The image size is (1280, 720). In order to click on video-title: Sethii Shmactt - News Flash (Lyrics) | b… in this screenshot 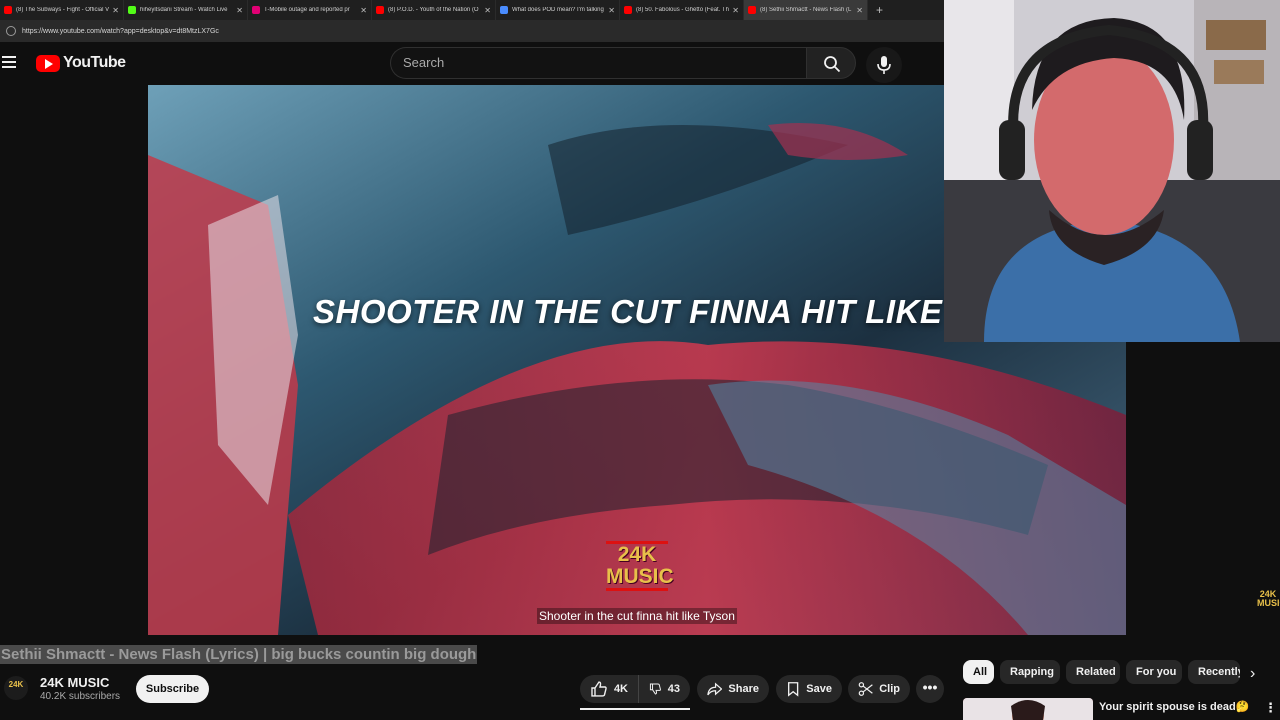, I will do `click(239, 654)`.